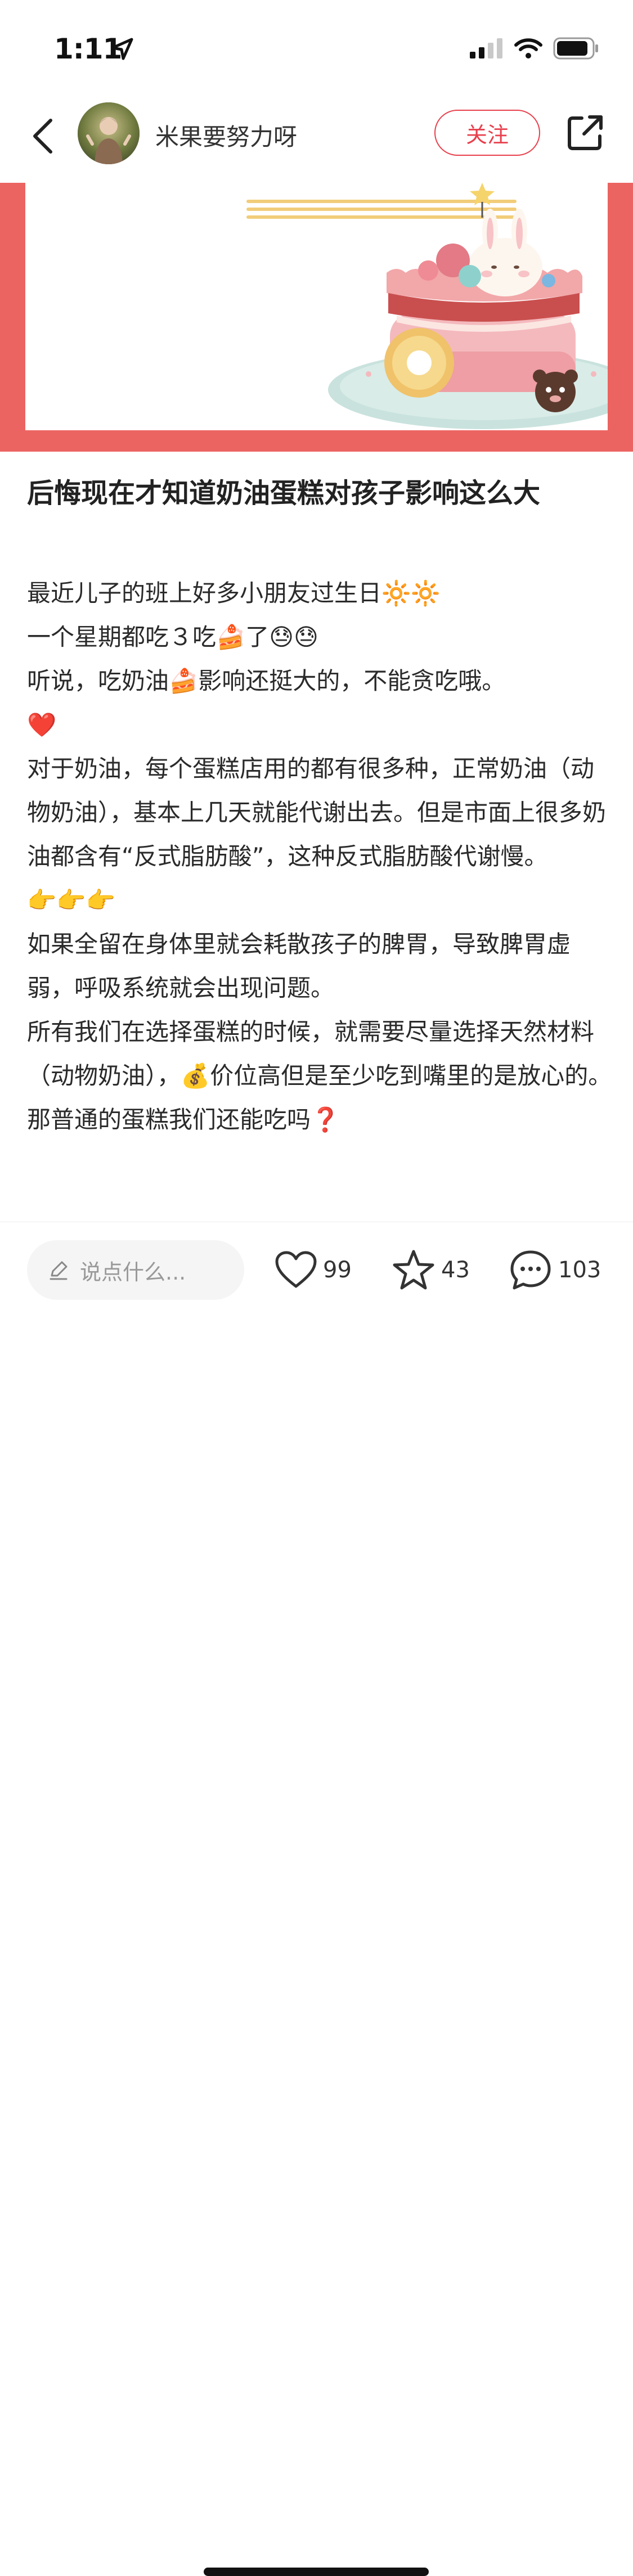 Image resolution: width=633 pixels, height=2576 pixels. What do you see at coordinates (183, 1119) in the screenshot?
I see `post-line: 那普通的蛋糕我们还能吃吗❓` at bounding box center [183, 1119].